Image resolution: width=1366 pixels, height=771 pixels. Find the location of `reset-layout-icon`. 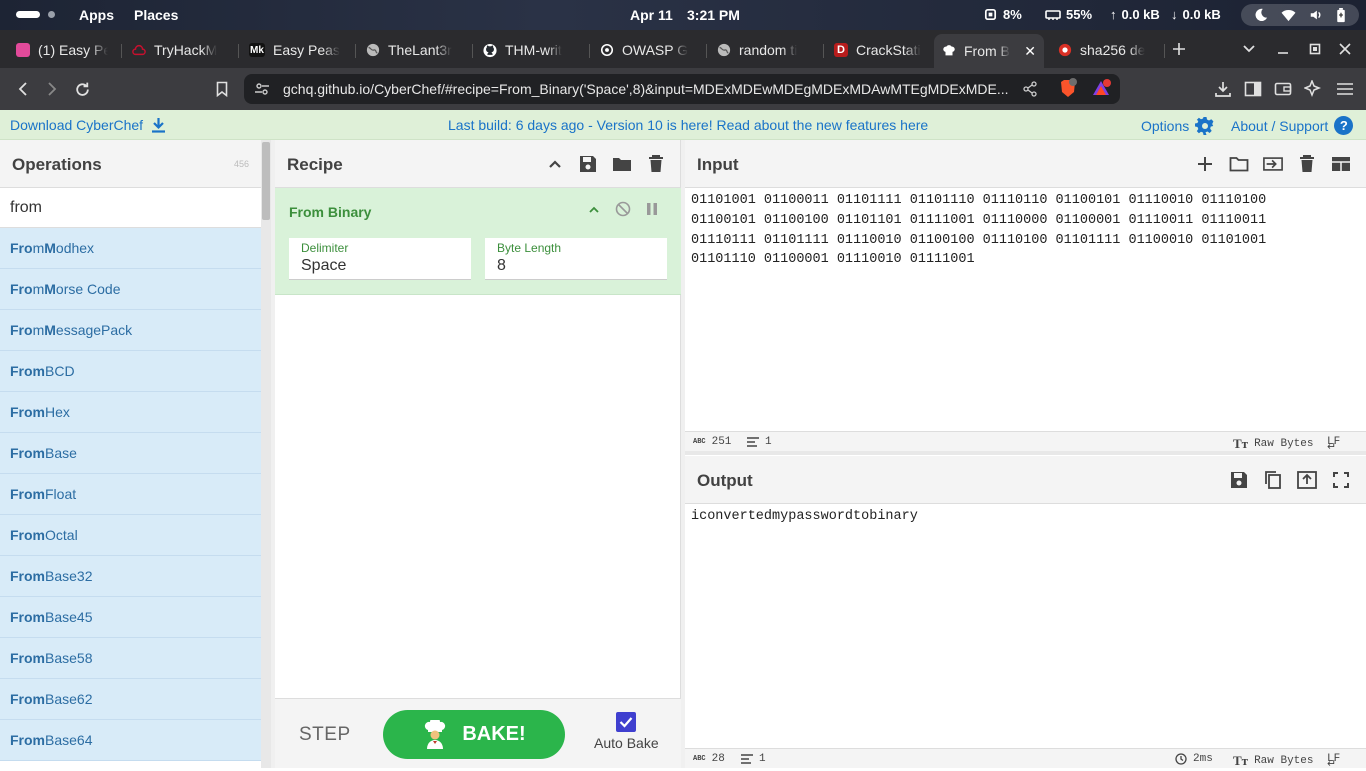

reset-layout-icon is located at coordinates (1341, 164).